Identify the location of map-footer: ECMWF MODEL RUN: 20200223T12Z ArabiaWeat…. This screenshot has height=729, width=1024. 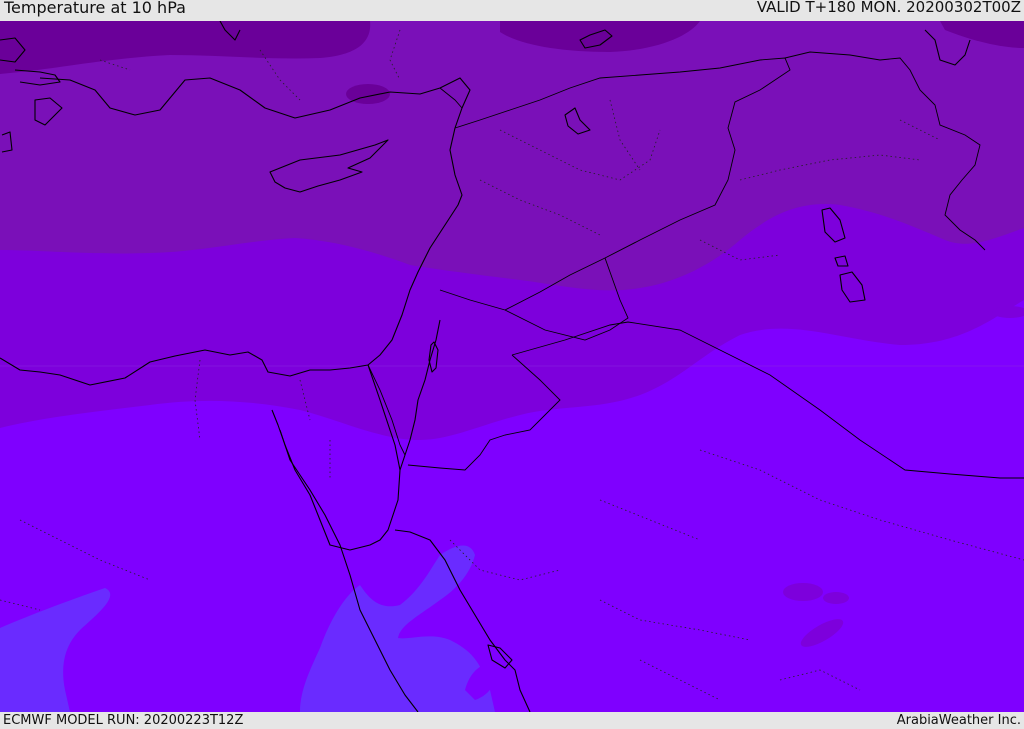
(512, 720).